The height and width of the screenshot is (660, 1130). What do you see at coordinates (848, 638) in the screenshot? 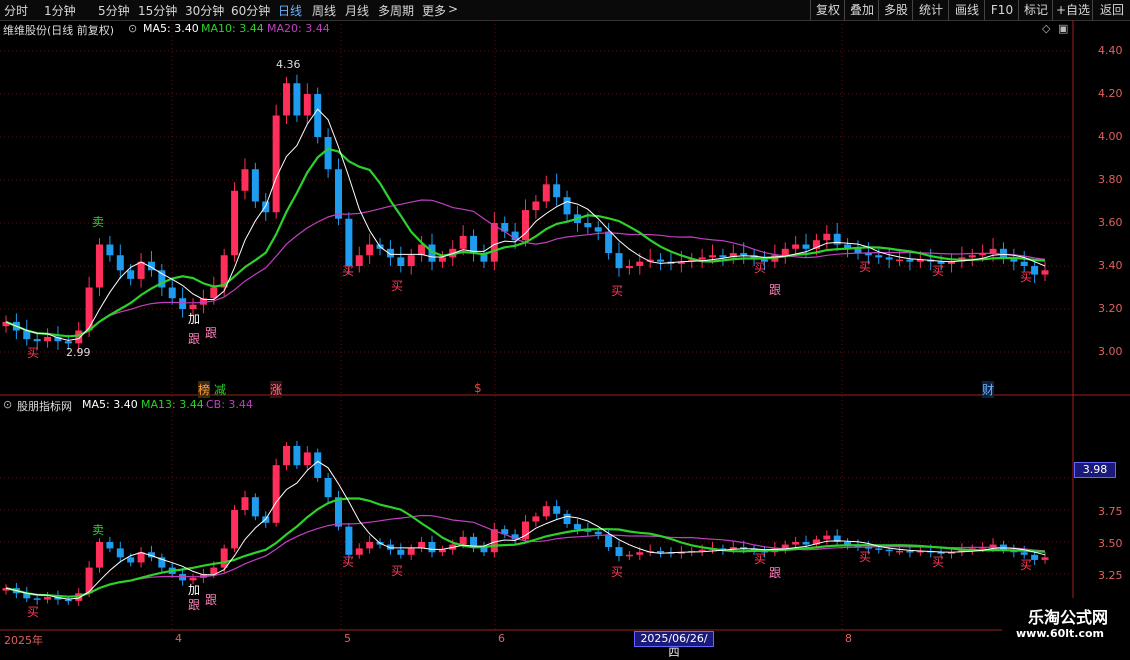
I see `date-label: 8` at bounding box center [848, 638].